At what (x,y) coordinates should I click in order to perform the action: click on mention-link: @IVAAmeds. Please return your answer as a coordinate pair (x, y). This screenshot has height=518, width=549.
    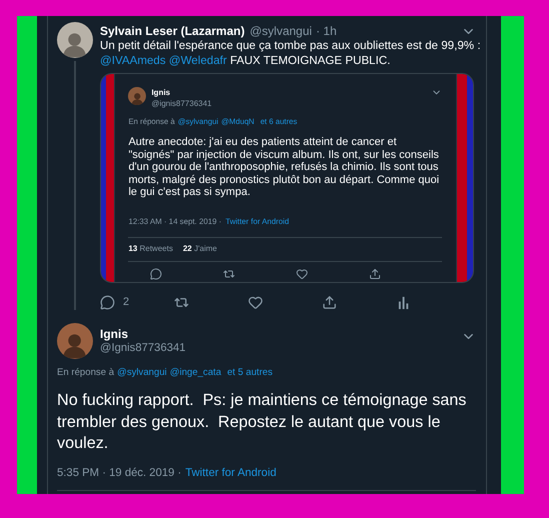
    Looking at the image, I should click on (133, 60).